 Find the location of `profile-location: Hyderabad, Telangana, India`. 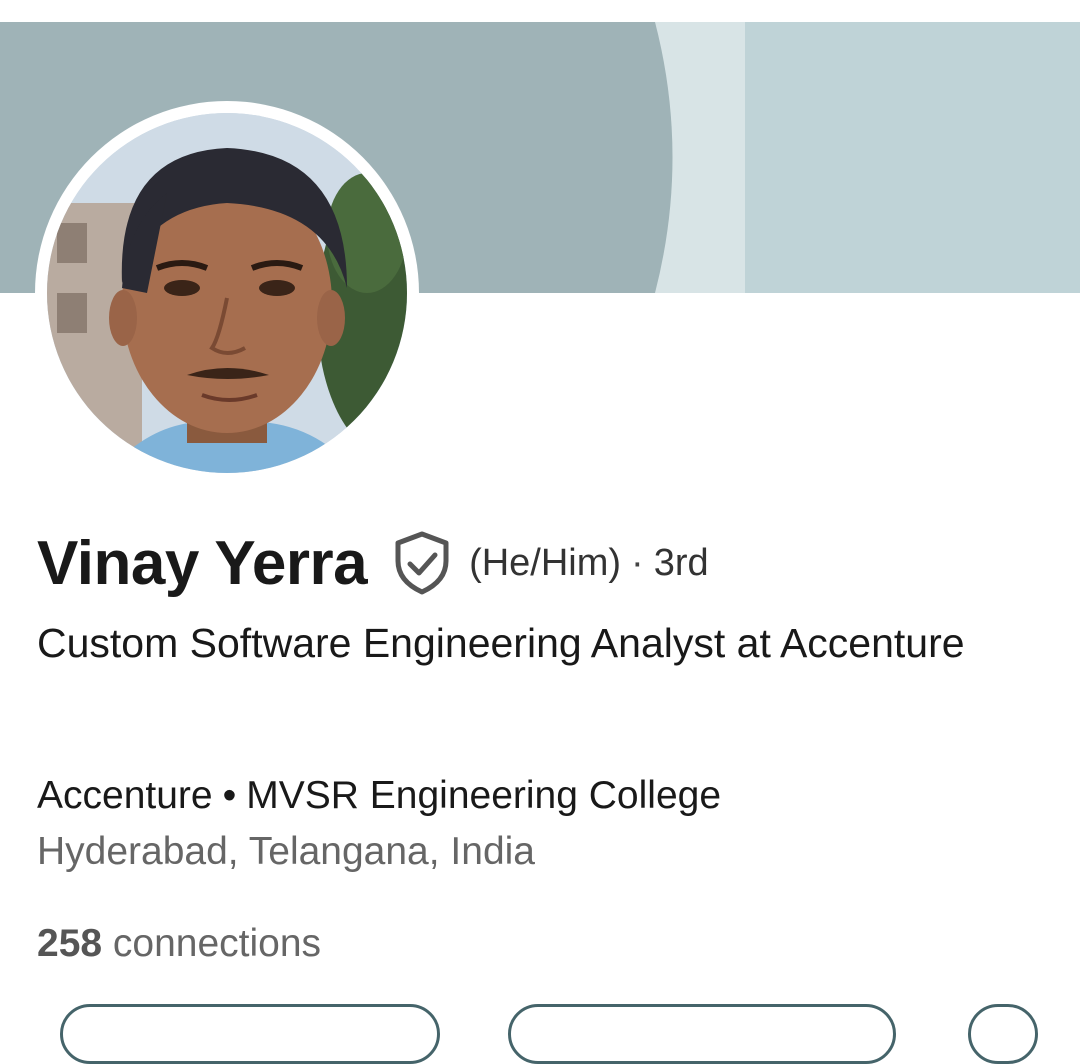

profile-location: Hyderabad, Telangana, India is located at coordinates (286, 851).